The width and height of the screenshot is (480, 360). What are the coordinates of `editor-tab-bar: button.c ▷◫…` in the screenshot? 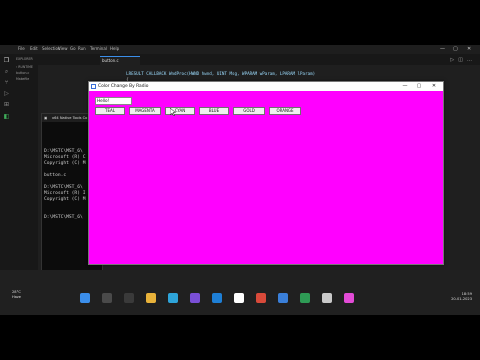 It's located at (259, 59).